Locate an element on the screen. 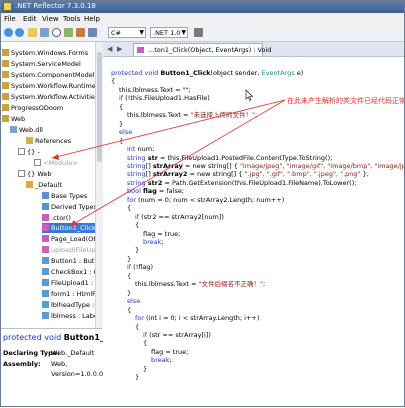  tree-node: form1 : HtmlForm is located at coordinates (72, 294).